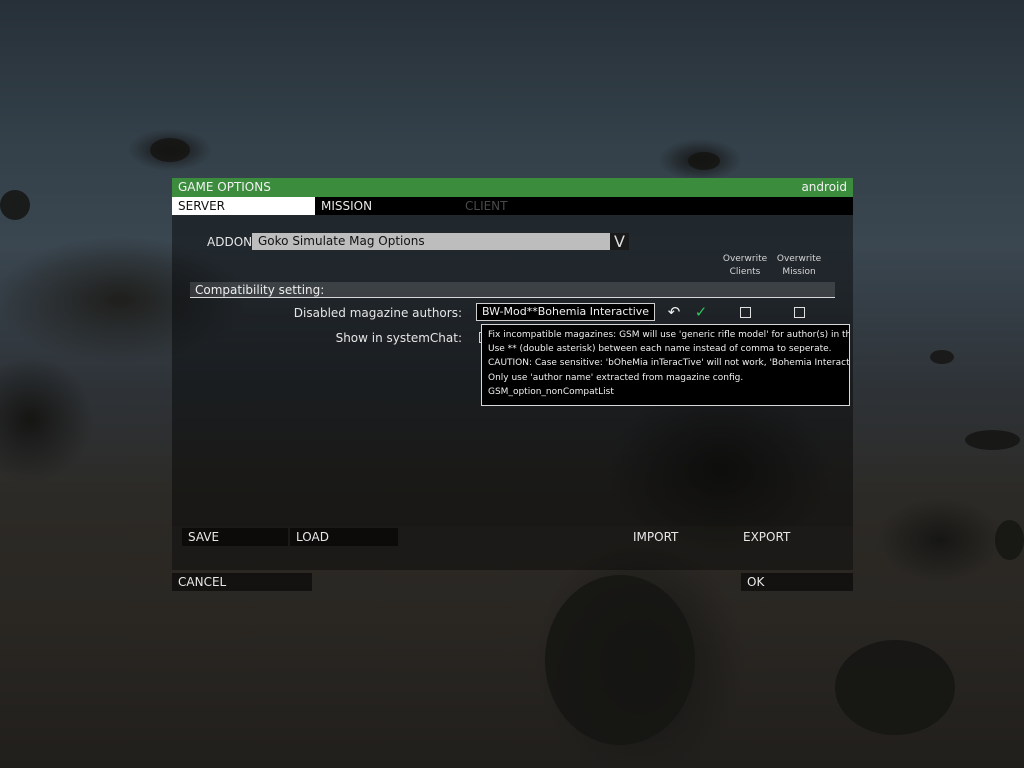 The height and width of the screenshot is (768, 1024). Describe the element at coordinates (565, 312) in the screenshot. I see `disabled-authors-input: BW-Mod**Bohemia Interactive` at that location.